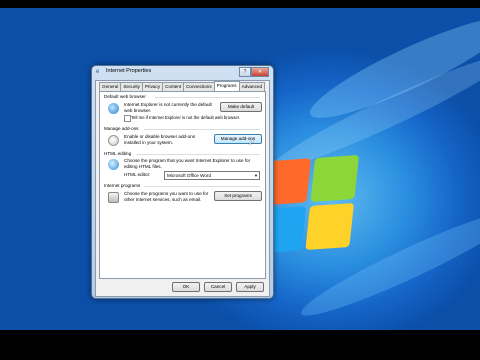 This screenshot has width=480, height=360. Describe the element at coordinates (212, 175) in the screenshot. I see `html-editor-select: Microsoft Office Word ▼` at that location.